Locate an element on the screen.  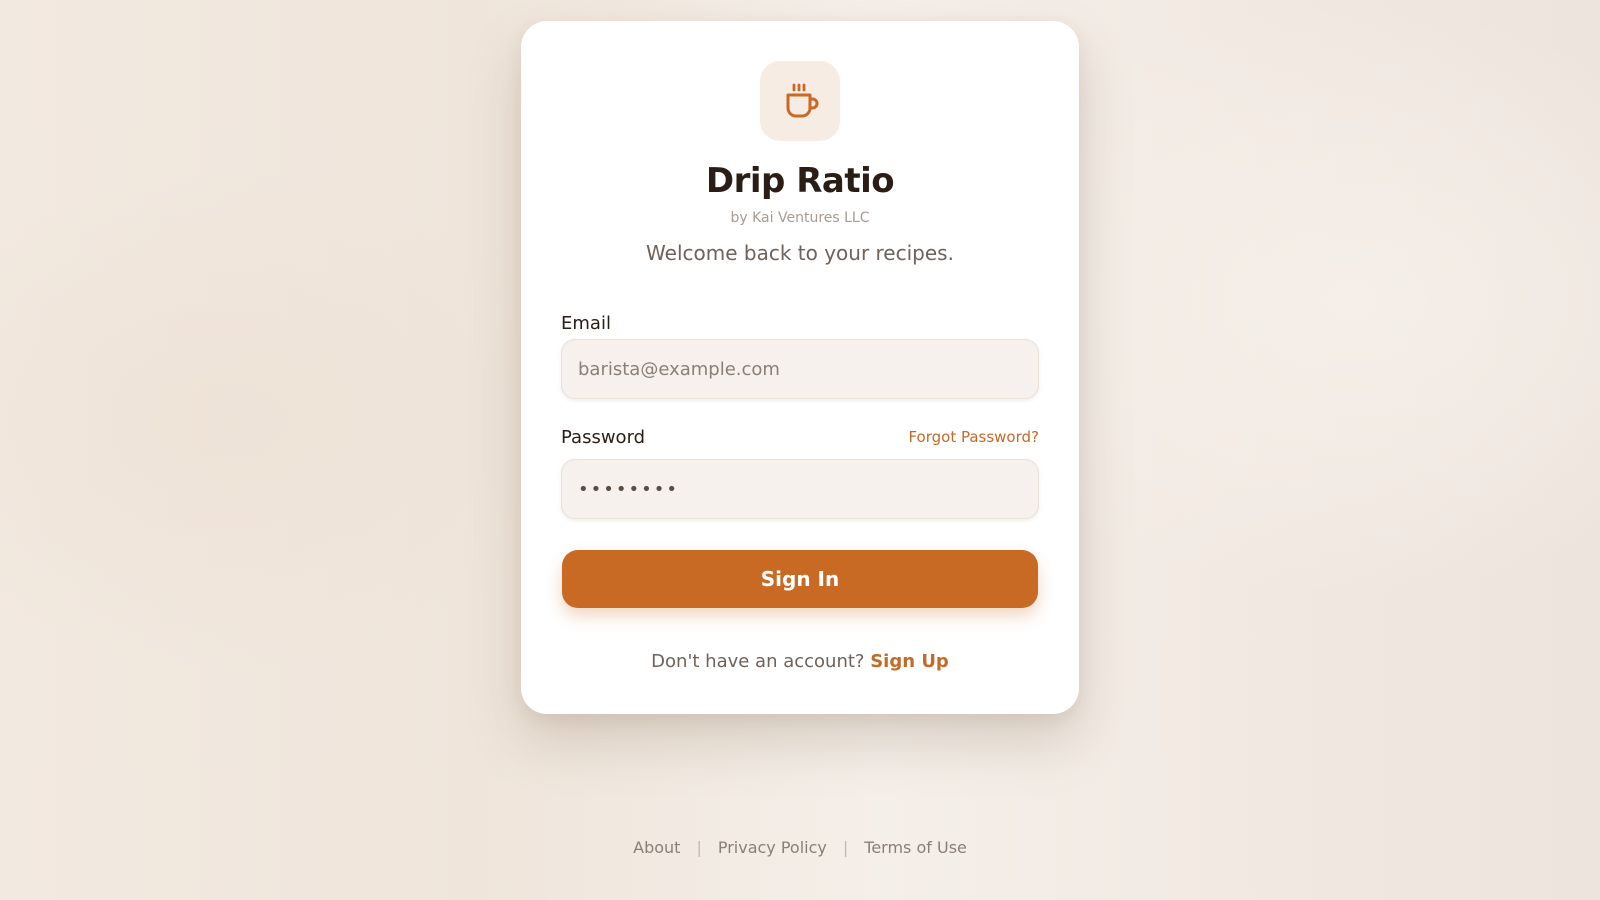
email-input is located at coordinates (800, 369).